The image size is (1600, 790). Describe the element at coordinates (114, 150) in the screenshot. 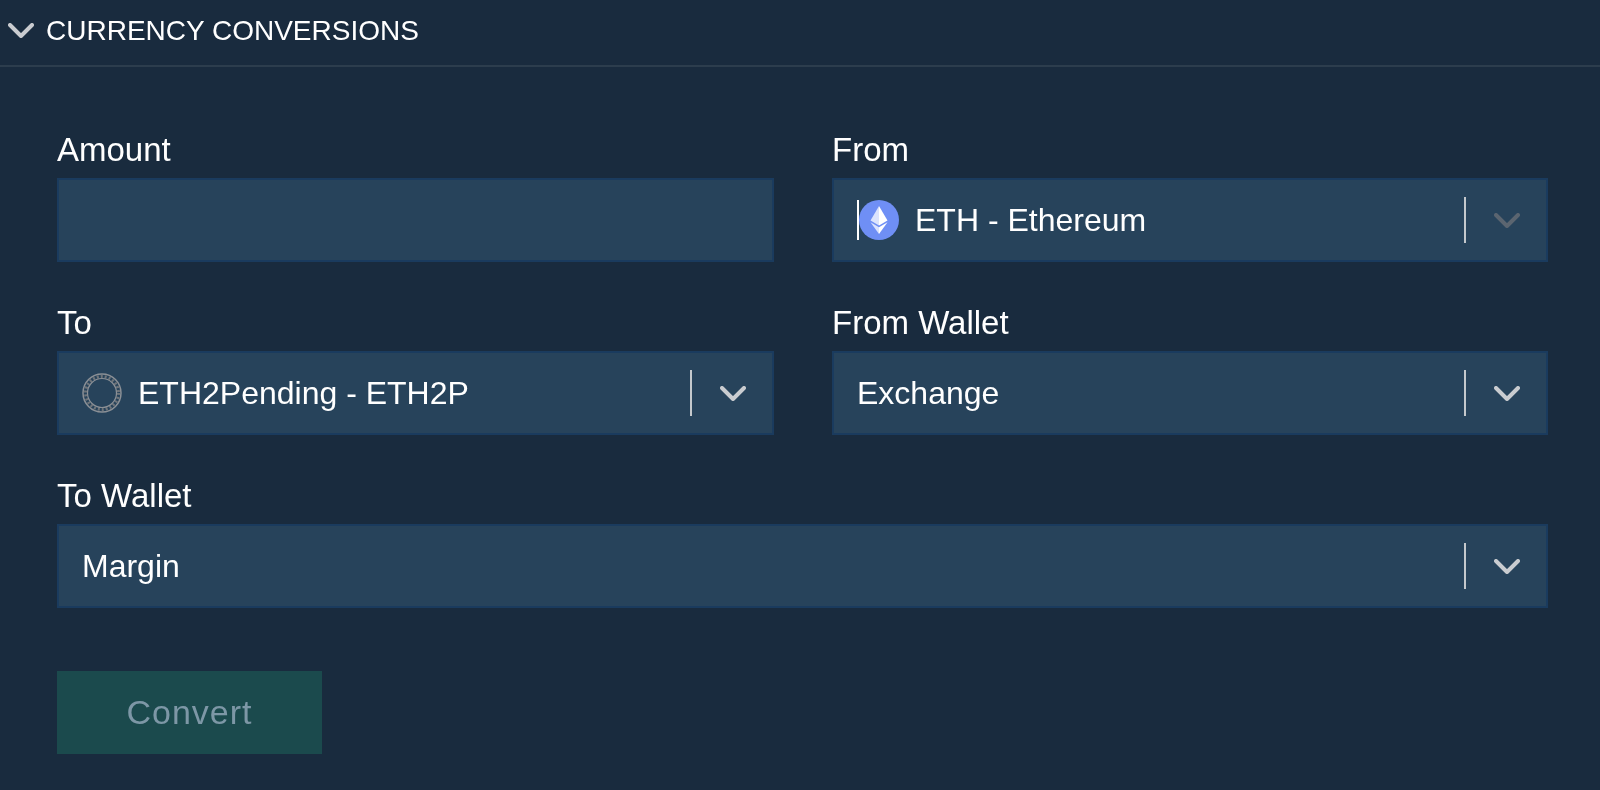

I see `field-label: Amount` at that location.